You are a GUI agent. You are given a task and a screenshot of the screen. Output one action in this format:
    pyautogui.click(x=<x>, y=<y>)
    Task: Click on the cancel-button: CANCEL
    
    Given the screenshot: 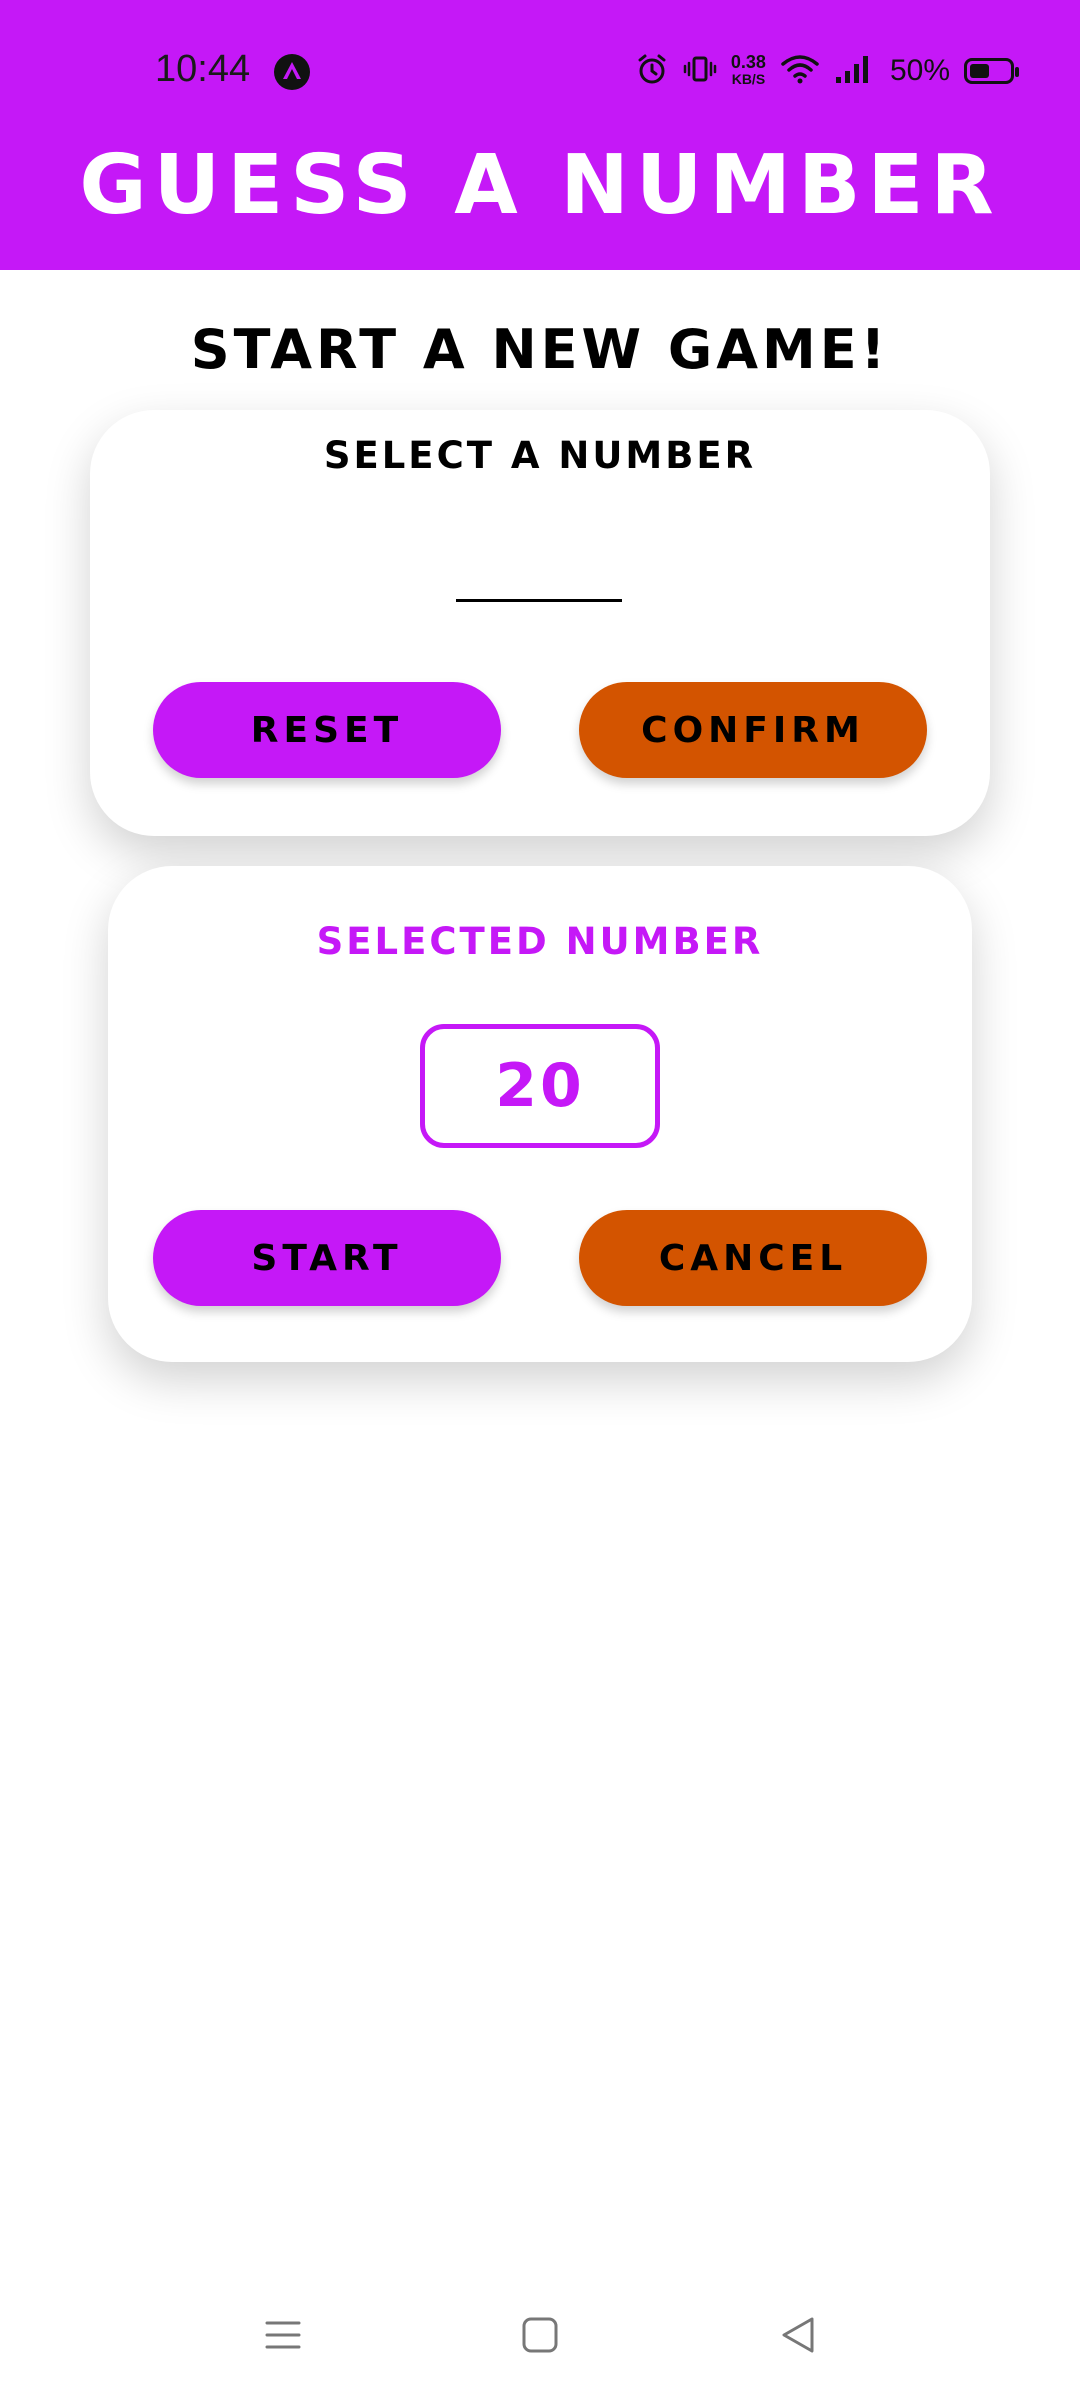 What is the action you would take?
    pyautogui.click(x=753, y=1258)
    